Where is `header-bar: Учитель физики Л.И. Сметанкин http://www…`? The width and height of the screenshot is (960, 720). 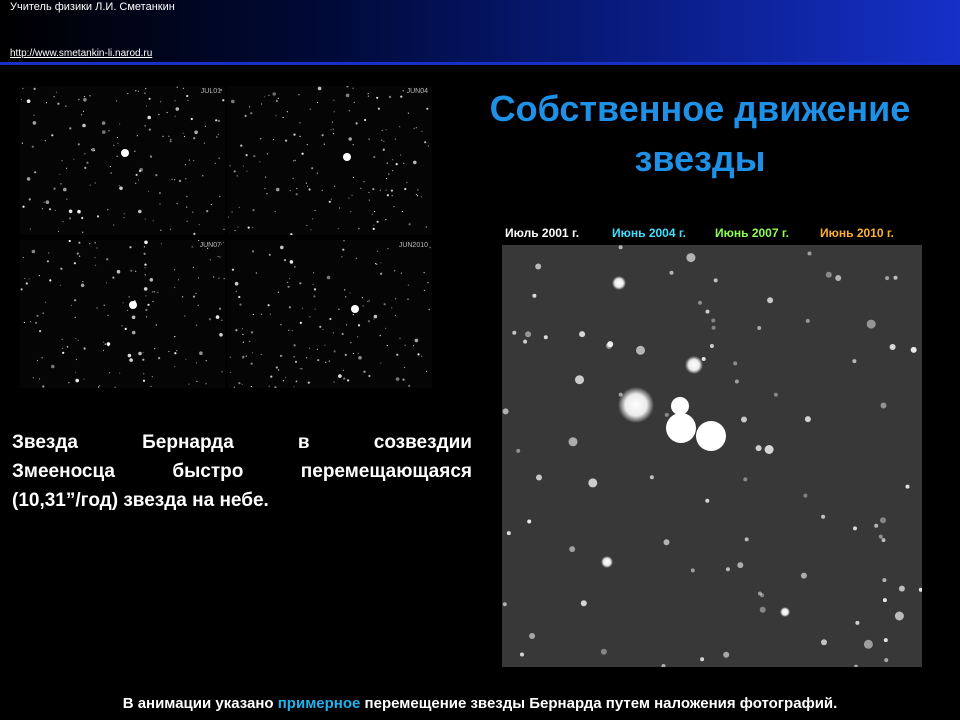
header-bar: Учитель физики Л.И. Сметанкин http://www… is located at coordinates (480, 31).